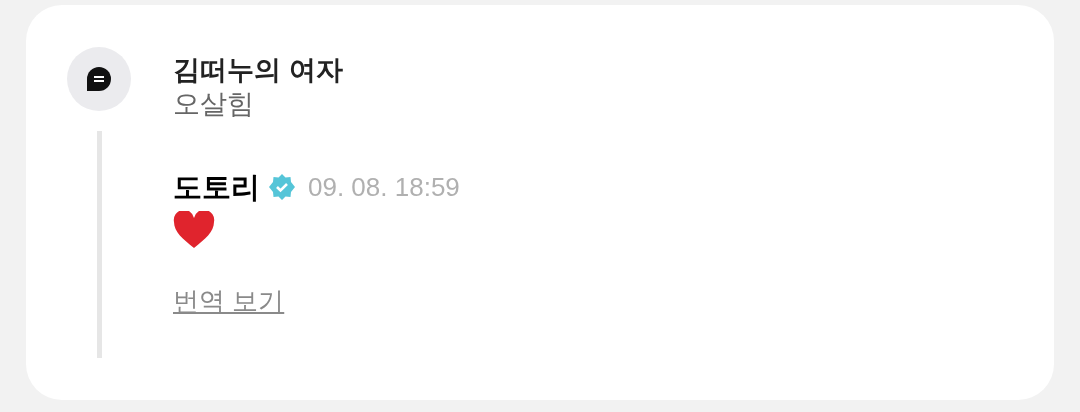  Describe the element at coordinates (384, 187) in the screenshot. I see `timestamp: 09. 08. 18:59` at that location.